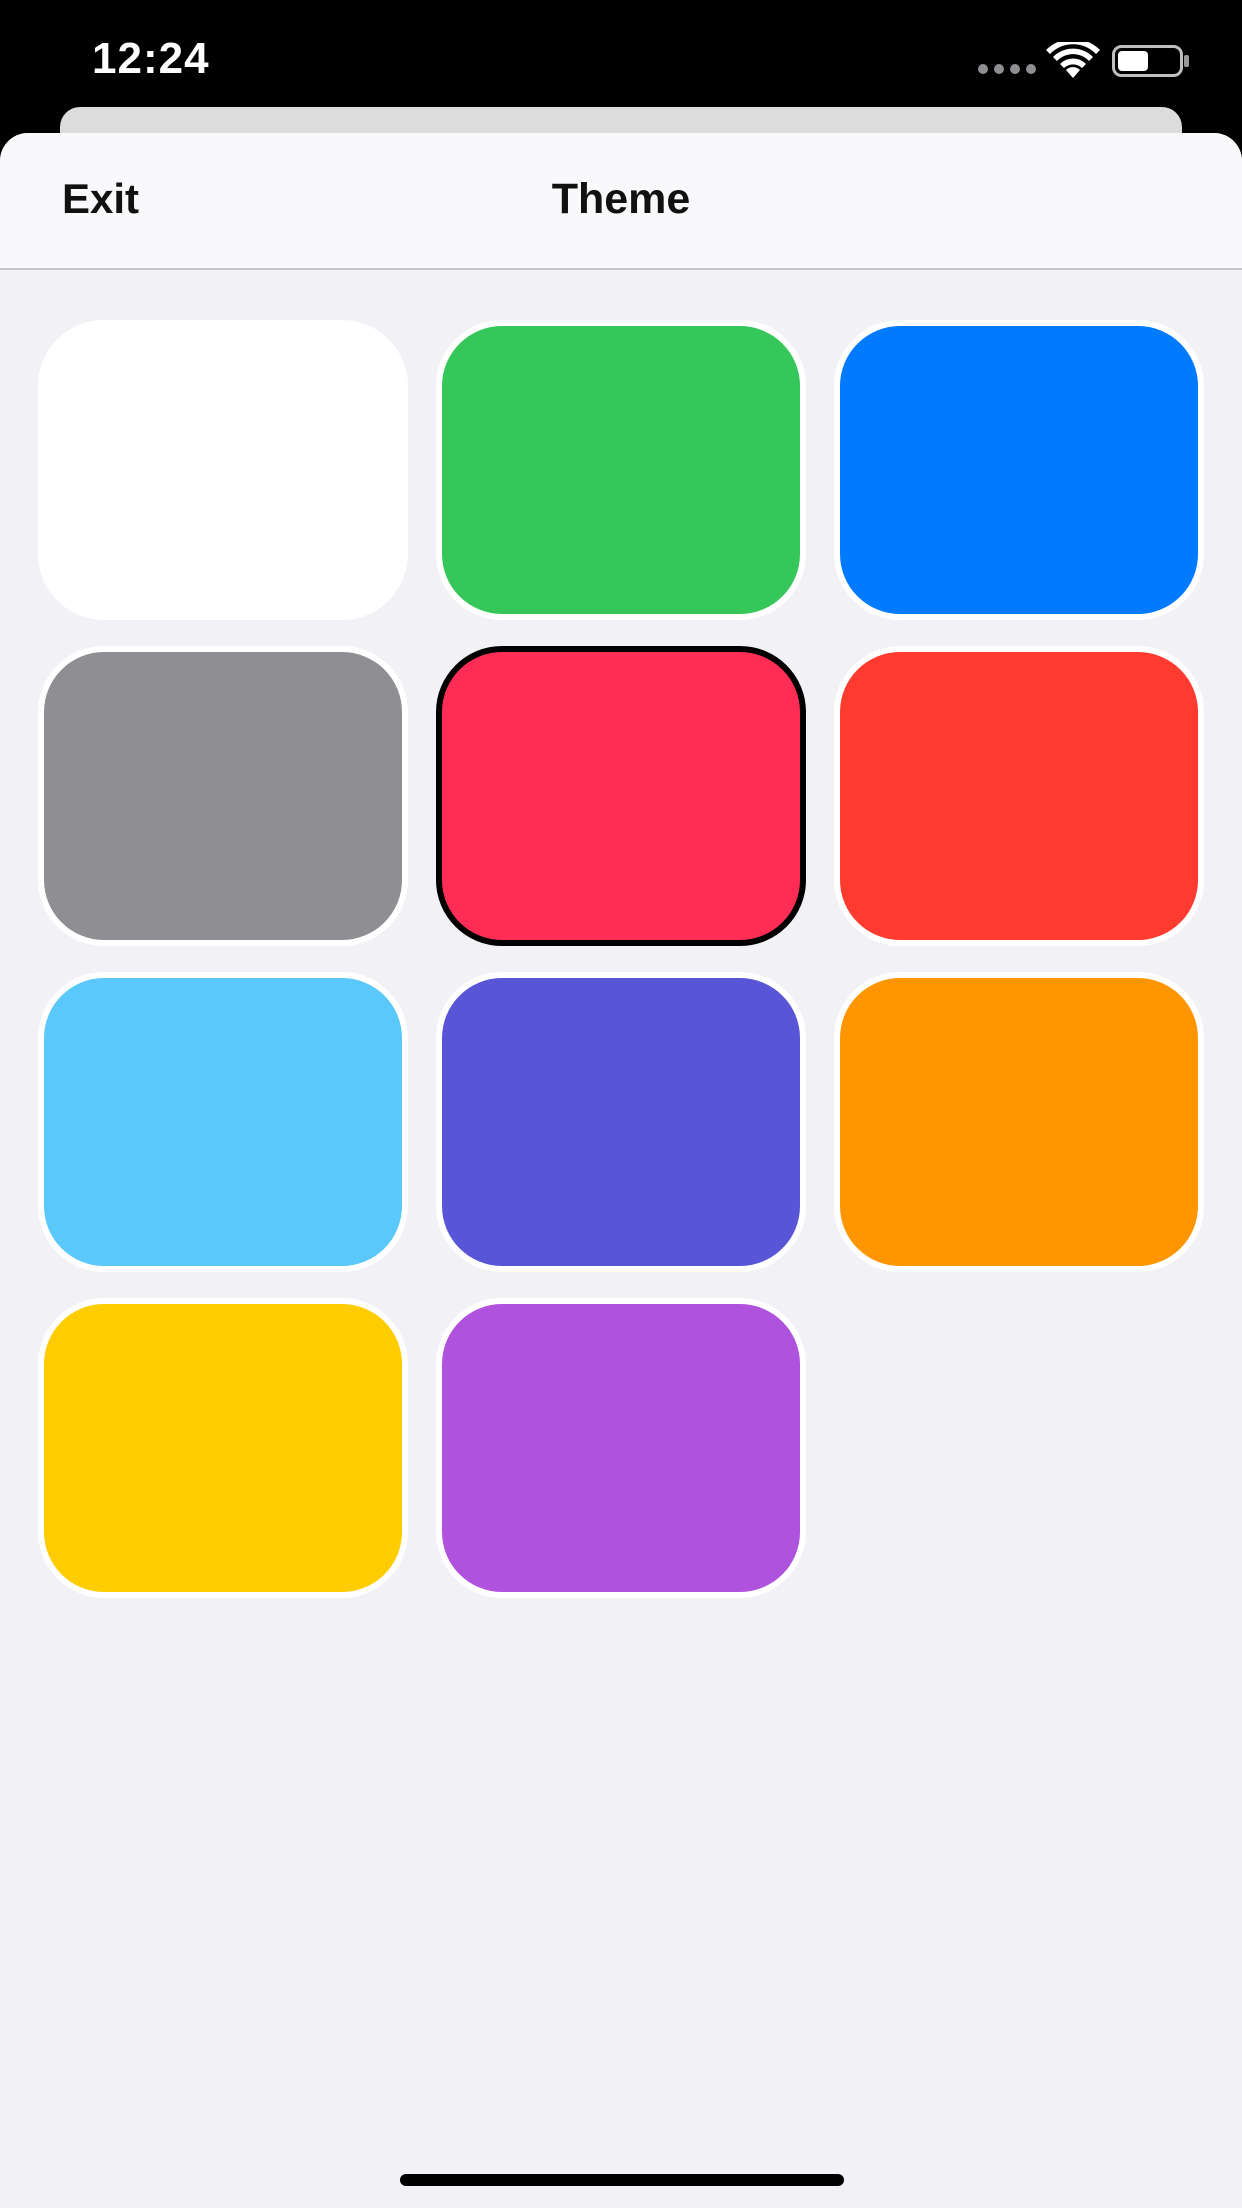 The height and width of the screenshot is (2208, 1242). What do you see at coordinates (621, 54) in the screenshot?
I see `status-bar: 12:24` at bounding box center [621, 54].